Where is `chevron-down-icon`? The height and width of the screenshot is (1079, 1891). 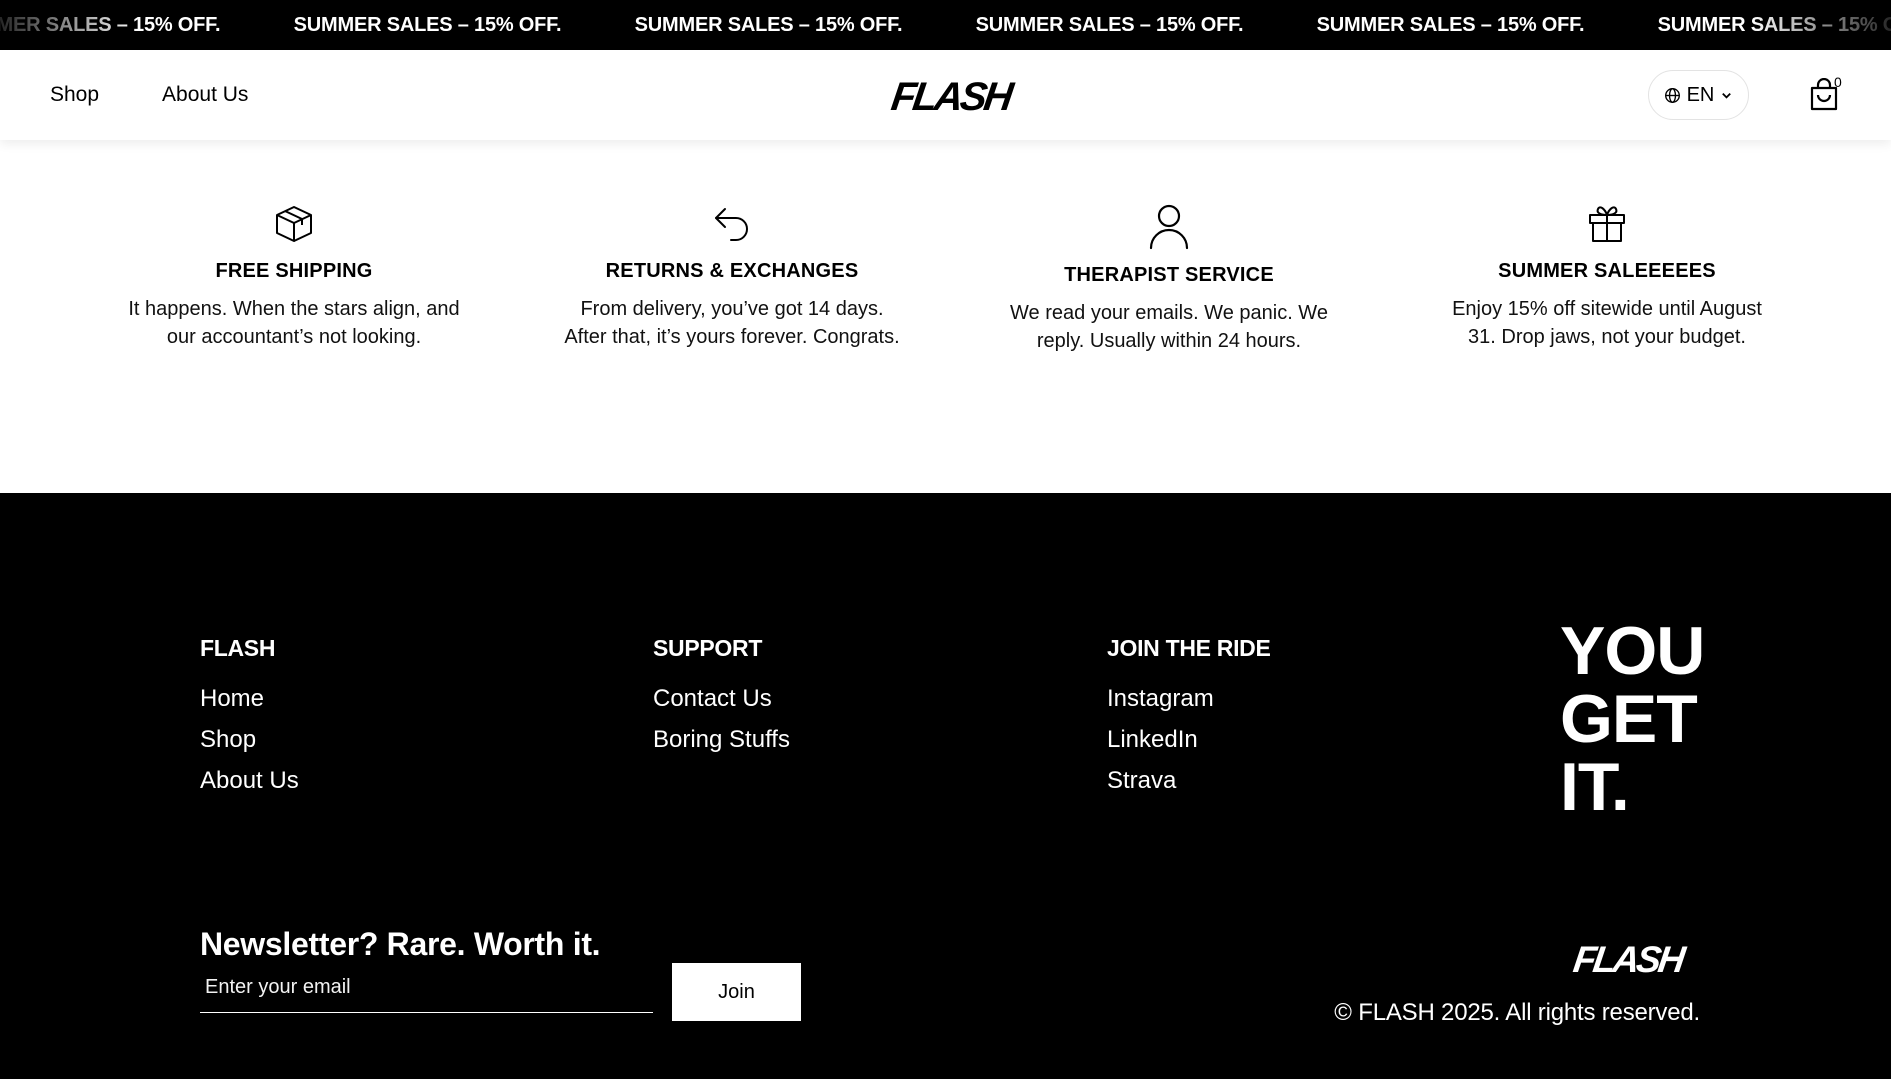
chevron-down-icon is located at coordinates (1727, 95).